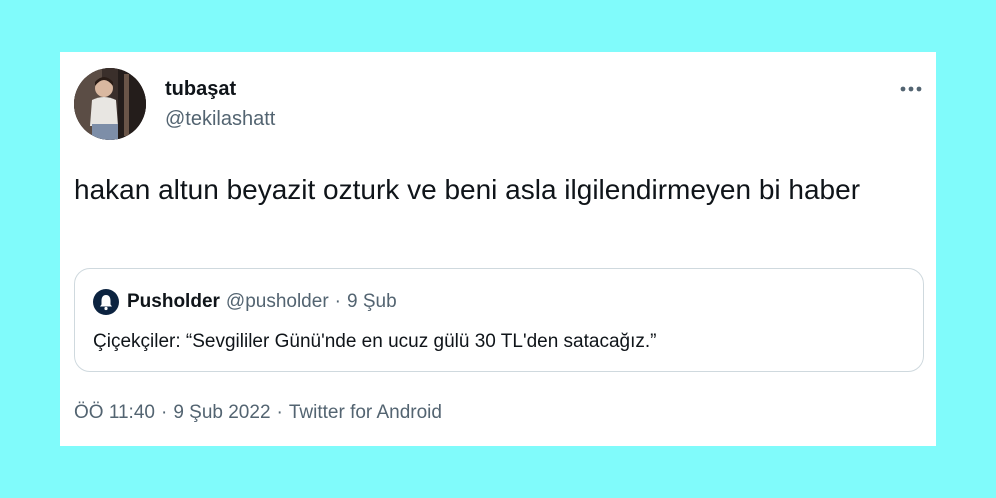 This screenshot has height=498, width=996. I want to click on tweet-time: ÖÖ 11:40, so click(114, 412).